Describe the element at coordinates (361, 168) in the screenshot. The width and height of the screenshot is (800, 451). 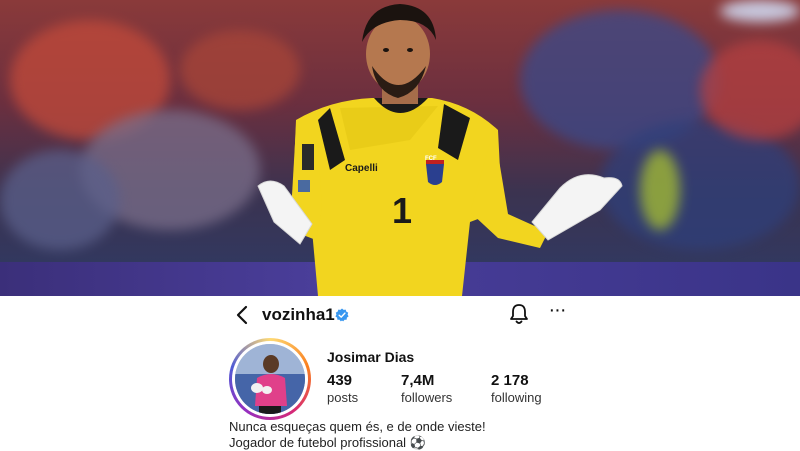
I see `jersey-sponsor: Capelli` at that location.